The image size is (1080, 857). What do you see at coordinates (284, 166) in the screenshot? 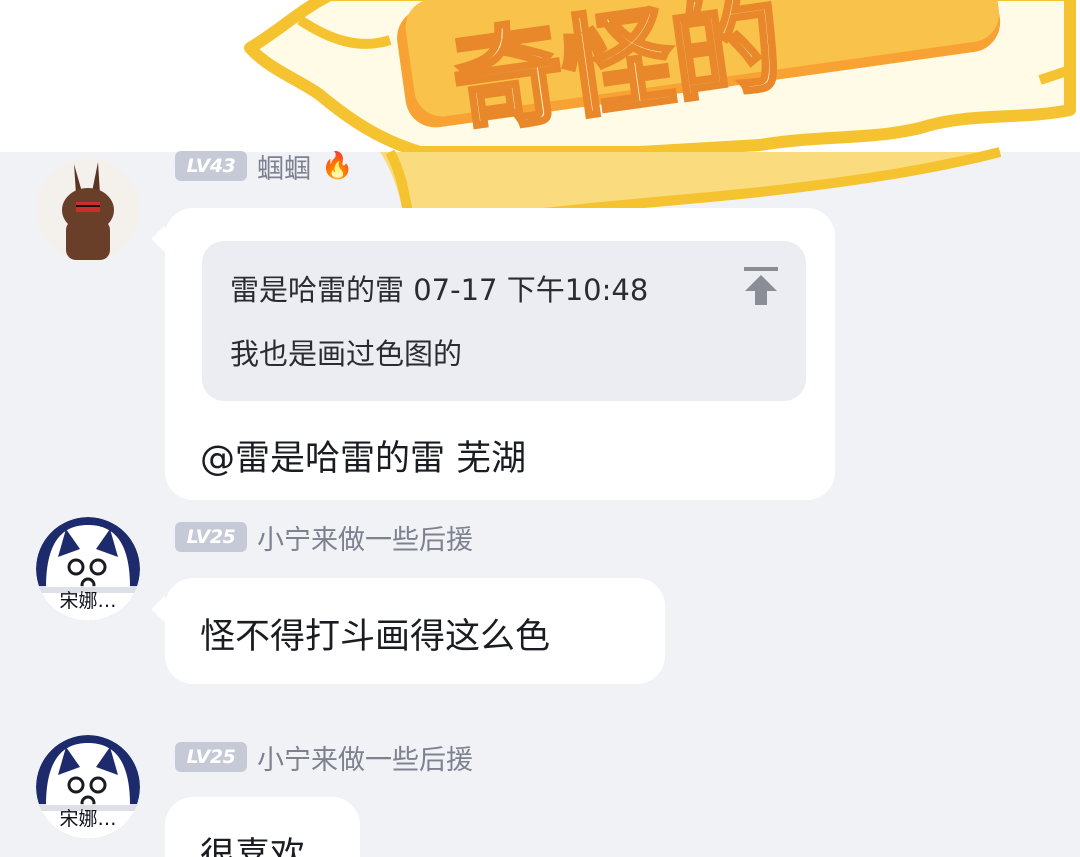
I see `username: 蝈蝈` at bounding box center [284, 166].